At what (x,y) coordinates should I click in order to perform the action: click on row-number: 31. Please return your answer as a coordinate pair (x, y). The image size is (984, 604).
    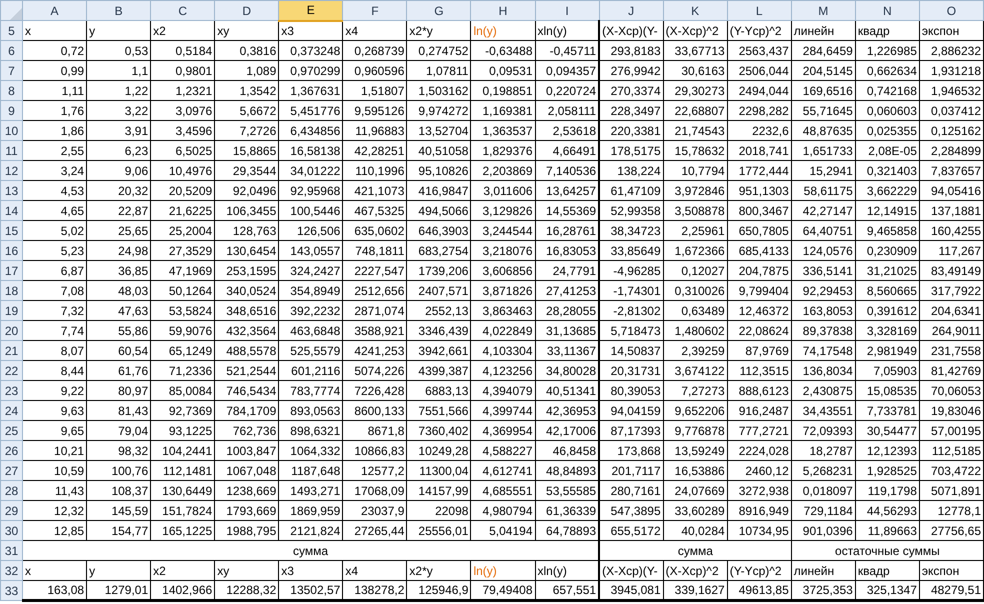
    Looking at the image, I should click on (11, 550).